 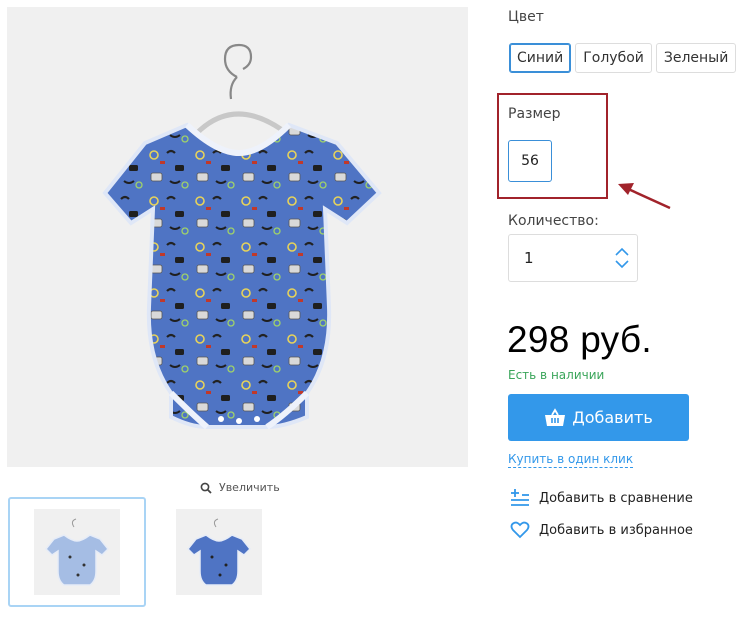 What do you see at coordinates (530, 161) in the screenshot?
I see `size-option-56: 56` at bounding box center [530, 161].